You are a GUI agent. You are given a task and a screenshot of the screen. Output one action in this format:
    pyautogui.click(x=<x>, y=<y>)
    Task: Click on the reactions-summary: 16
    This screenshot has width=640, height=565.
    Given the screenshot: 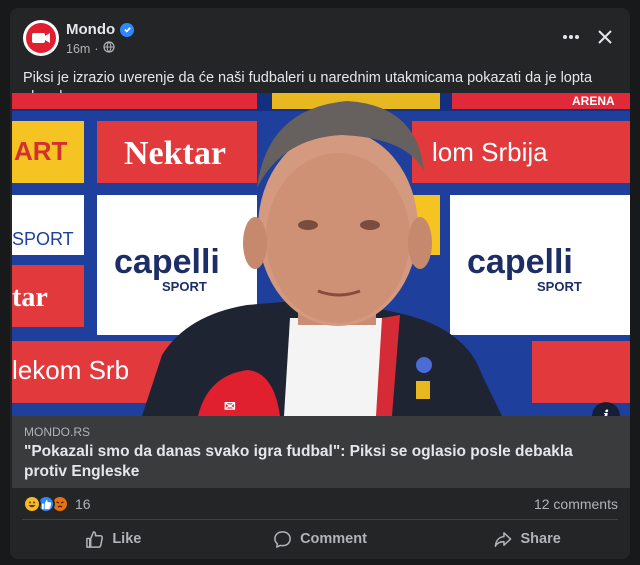 What is the action you would take?
    pyautogui.click(x=57, y=504)
    